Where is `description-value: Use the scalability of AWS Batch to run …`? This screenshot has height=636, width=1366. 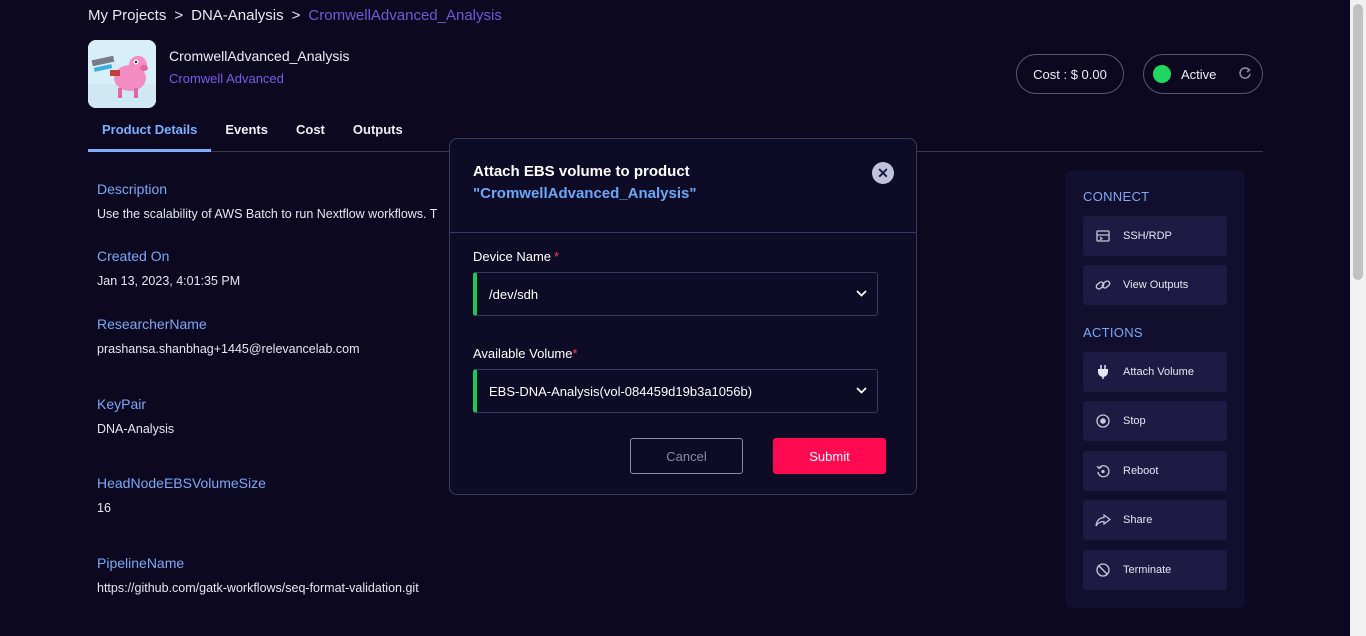
description-value: Use the scalability of AWS Batch to run … is located at coordinates (267, 214).